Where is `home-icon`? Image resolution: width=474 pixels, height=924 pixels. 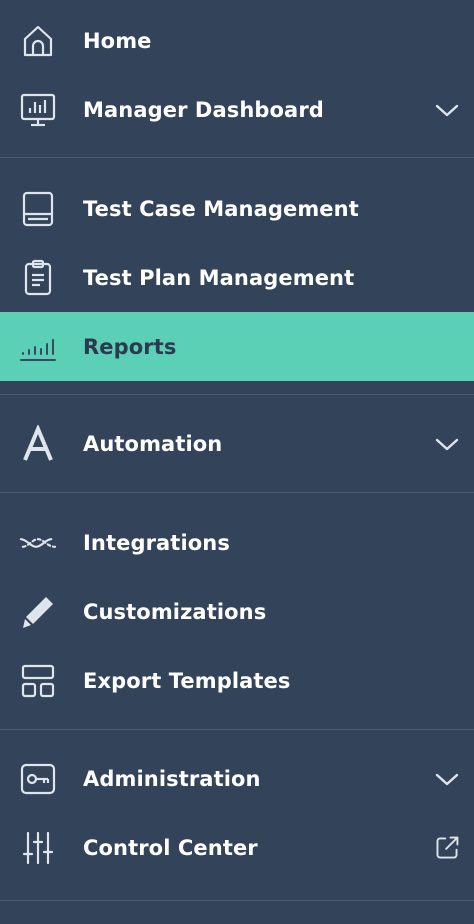 home-icon is located at coordinates (38, 41).